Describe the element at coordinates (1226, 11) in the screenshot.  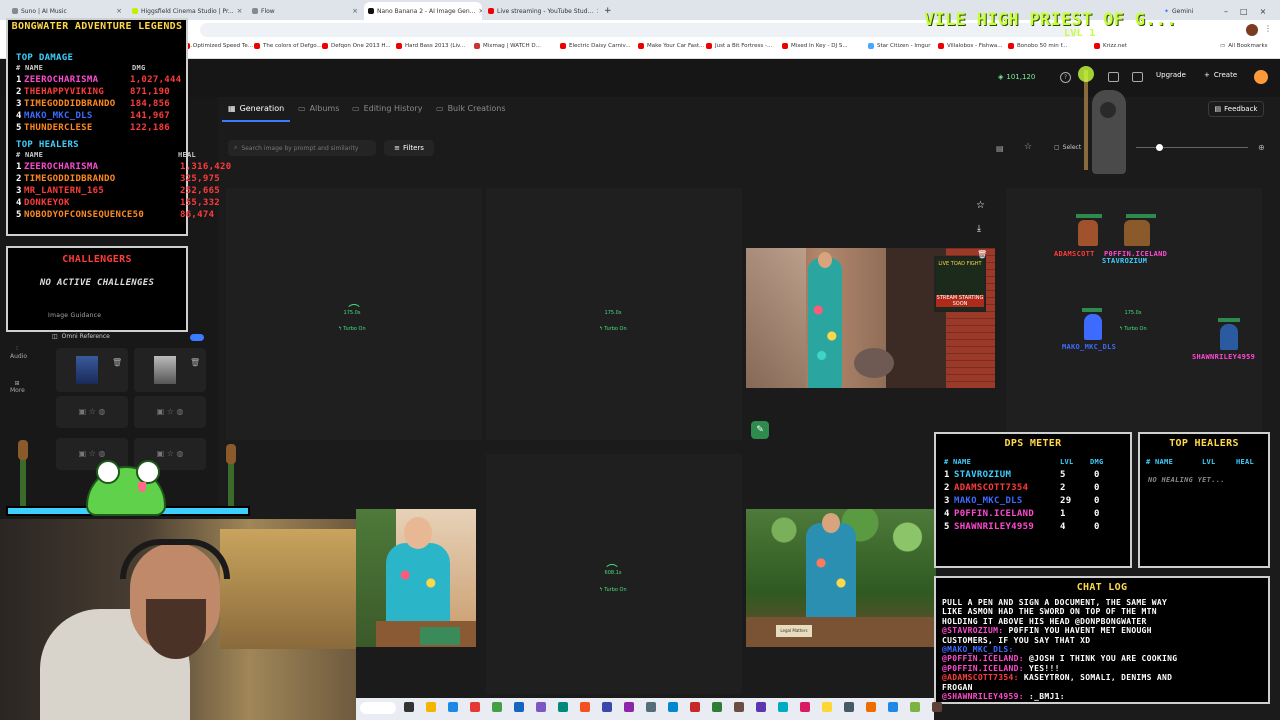
I see `minimize-icon: –` at that location.